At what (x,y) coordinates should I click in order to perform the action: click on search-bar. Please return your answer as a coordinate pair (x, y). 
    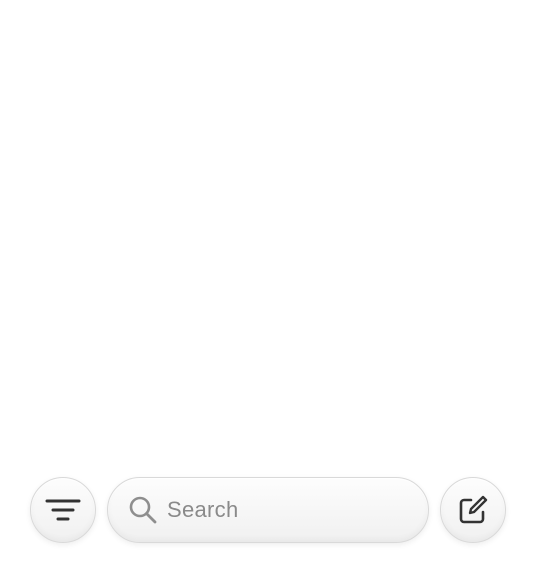
    Looking at the image, I should click on (268, 510).